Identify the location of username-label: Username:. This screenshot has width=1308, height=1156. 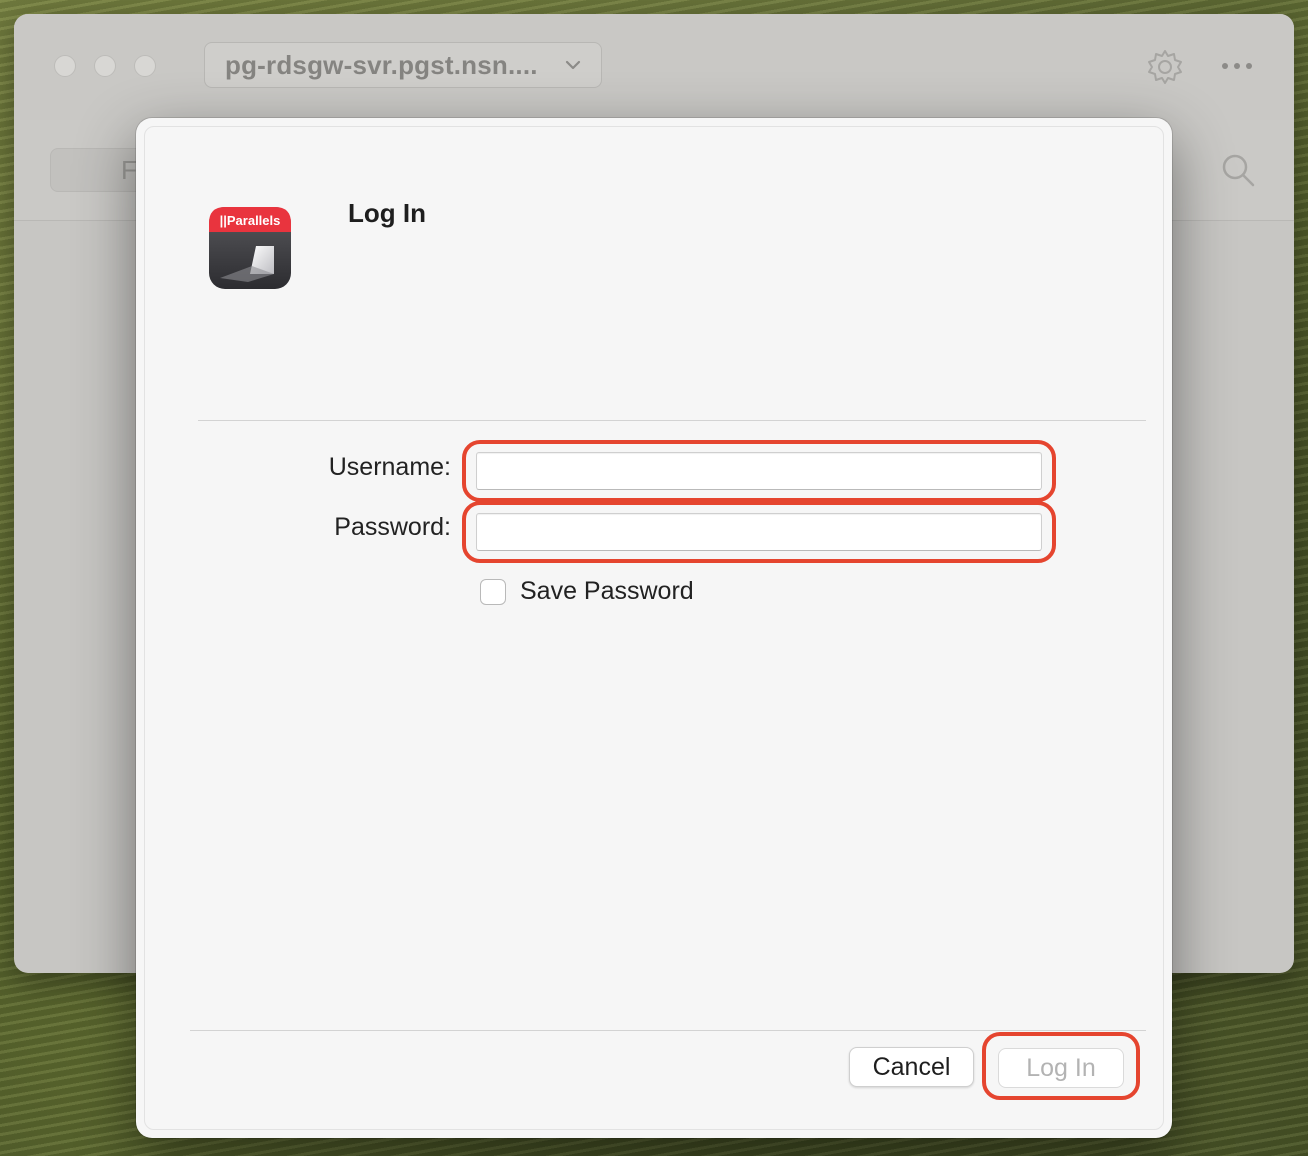
(389, 467).